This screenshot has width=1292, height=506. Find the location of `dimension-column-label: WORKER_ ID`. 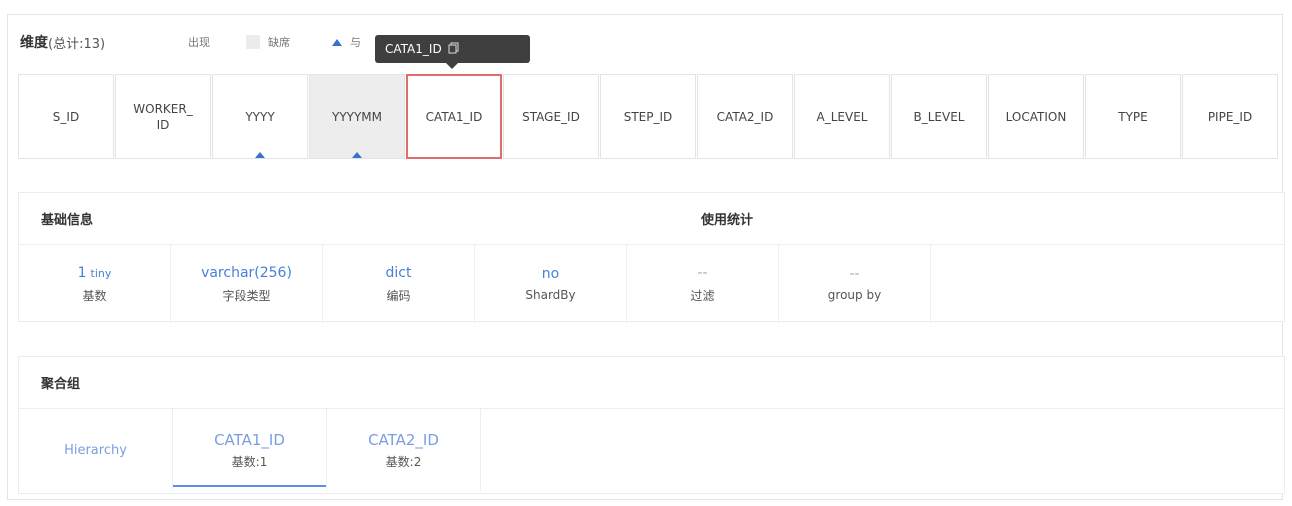

dimension-column-label: WORKER_ ID is located at coordinates (163, 116).